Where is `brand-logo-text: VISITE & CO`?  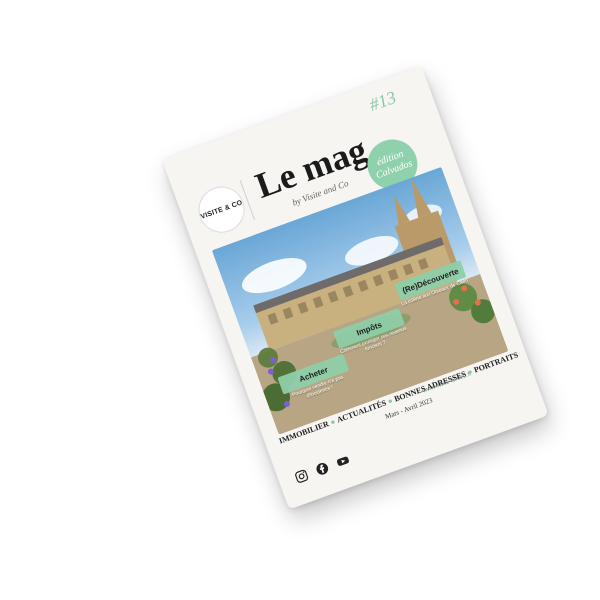 brand-logo-text: VISITE & CO is located at coordinates (221, 209).